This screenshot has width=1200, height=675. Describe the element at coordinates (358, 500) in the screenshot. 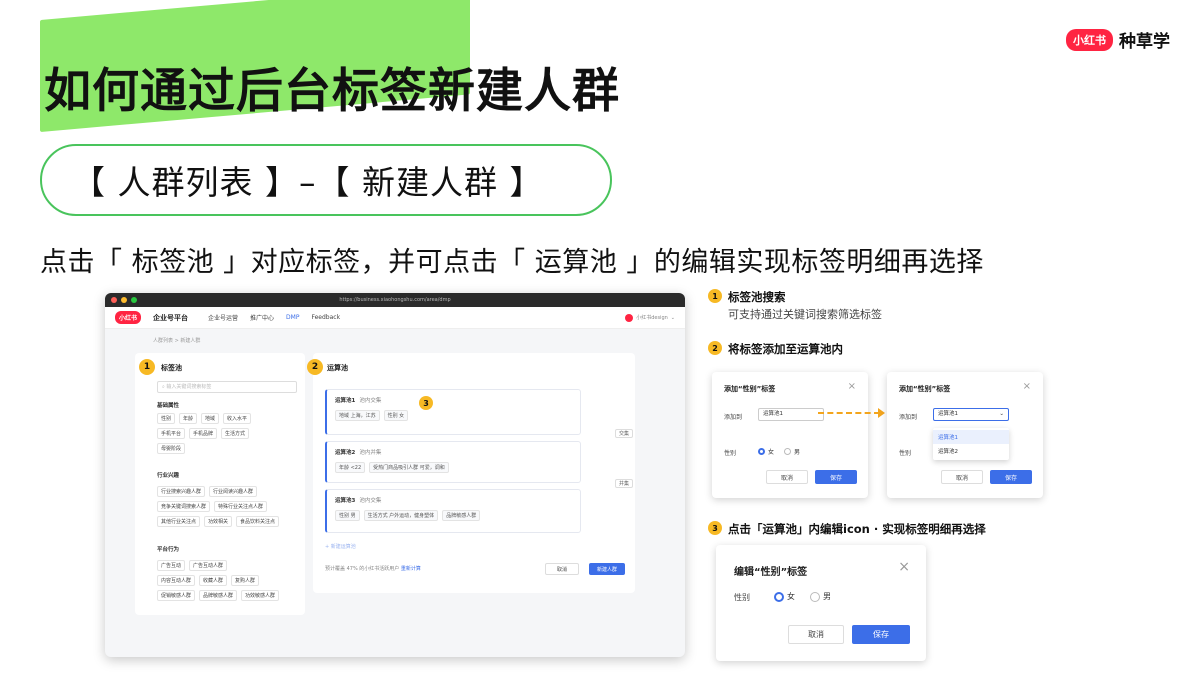

I see `calc-pool-3-title: 运算池3 池内交集` at that location.